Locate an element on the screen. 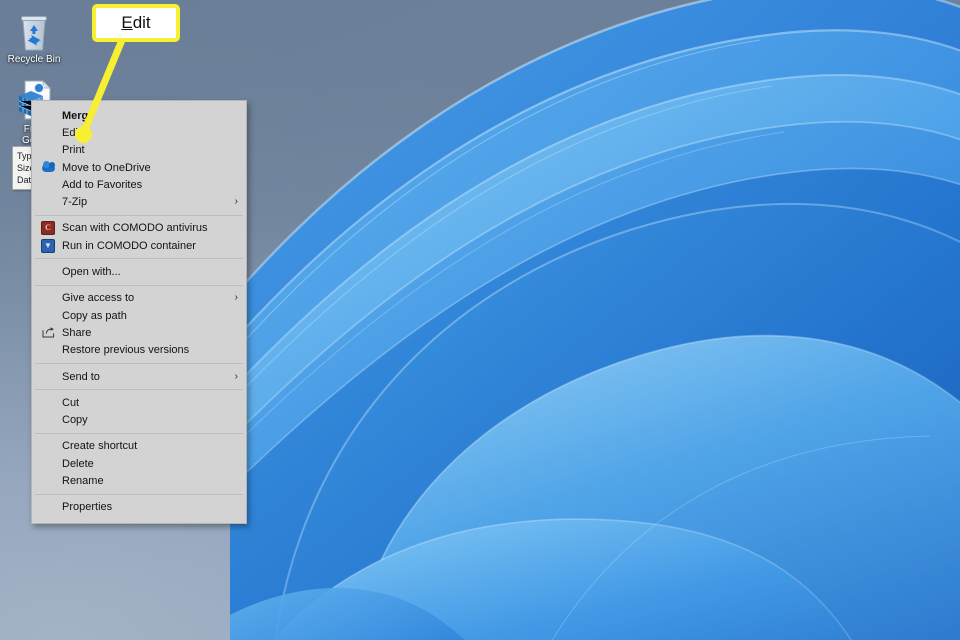 The width and height of the screenshot is (960, 640). menu-item-add-to-favorites: Add to Favorites is located at coordinates (139, 184).